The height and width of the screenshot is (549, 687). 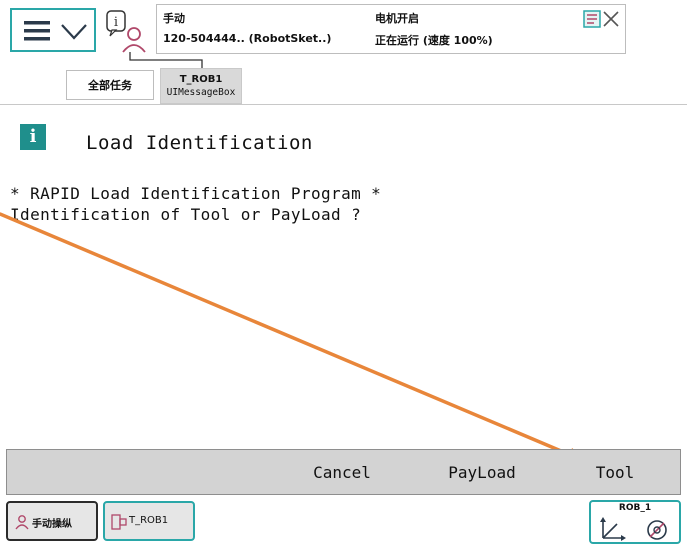 I want to click on taskbar-jogging-label: 手动操纵, so click(x=52, y=524).